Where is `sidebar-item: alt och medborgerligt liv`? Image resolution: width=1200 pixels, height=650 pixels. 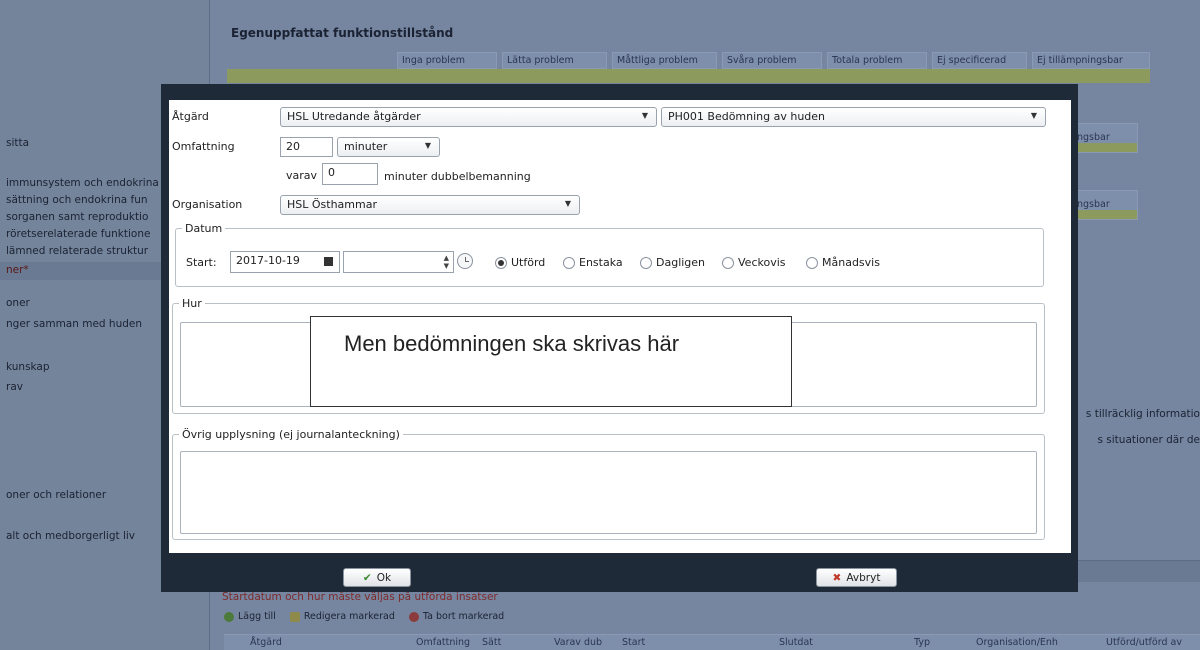
sidebar-item: alt och medborgerligt liv is located at coordinates (71, 536).